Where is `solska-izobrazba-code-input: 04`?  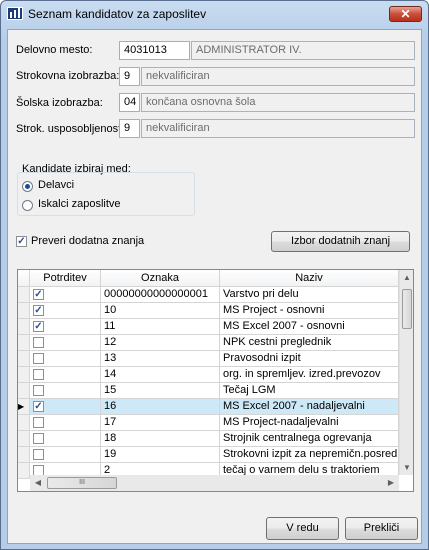 solska-izobrazba-code-input: 04 is located at coordinates (129, 102).